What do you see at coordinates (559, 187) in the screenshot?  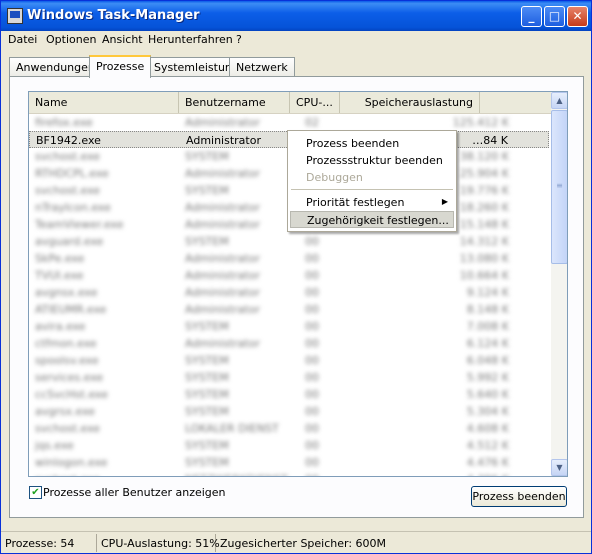 I see `scroll-thumb: ≡` at bounding box center [559, 187].